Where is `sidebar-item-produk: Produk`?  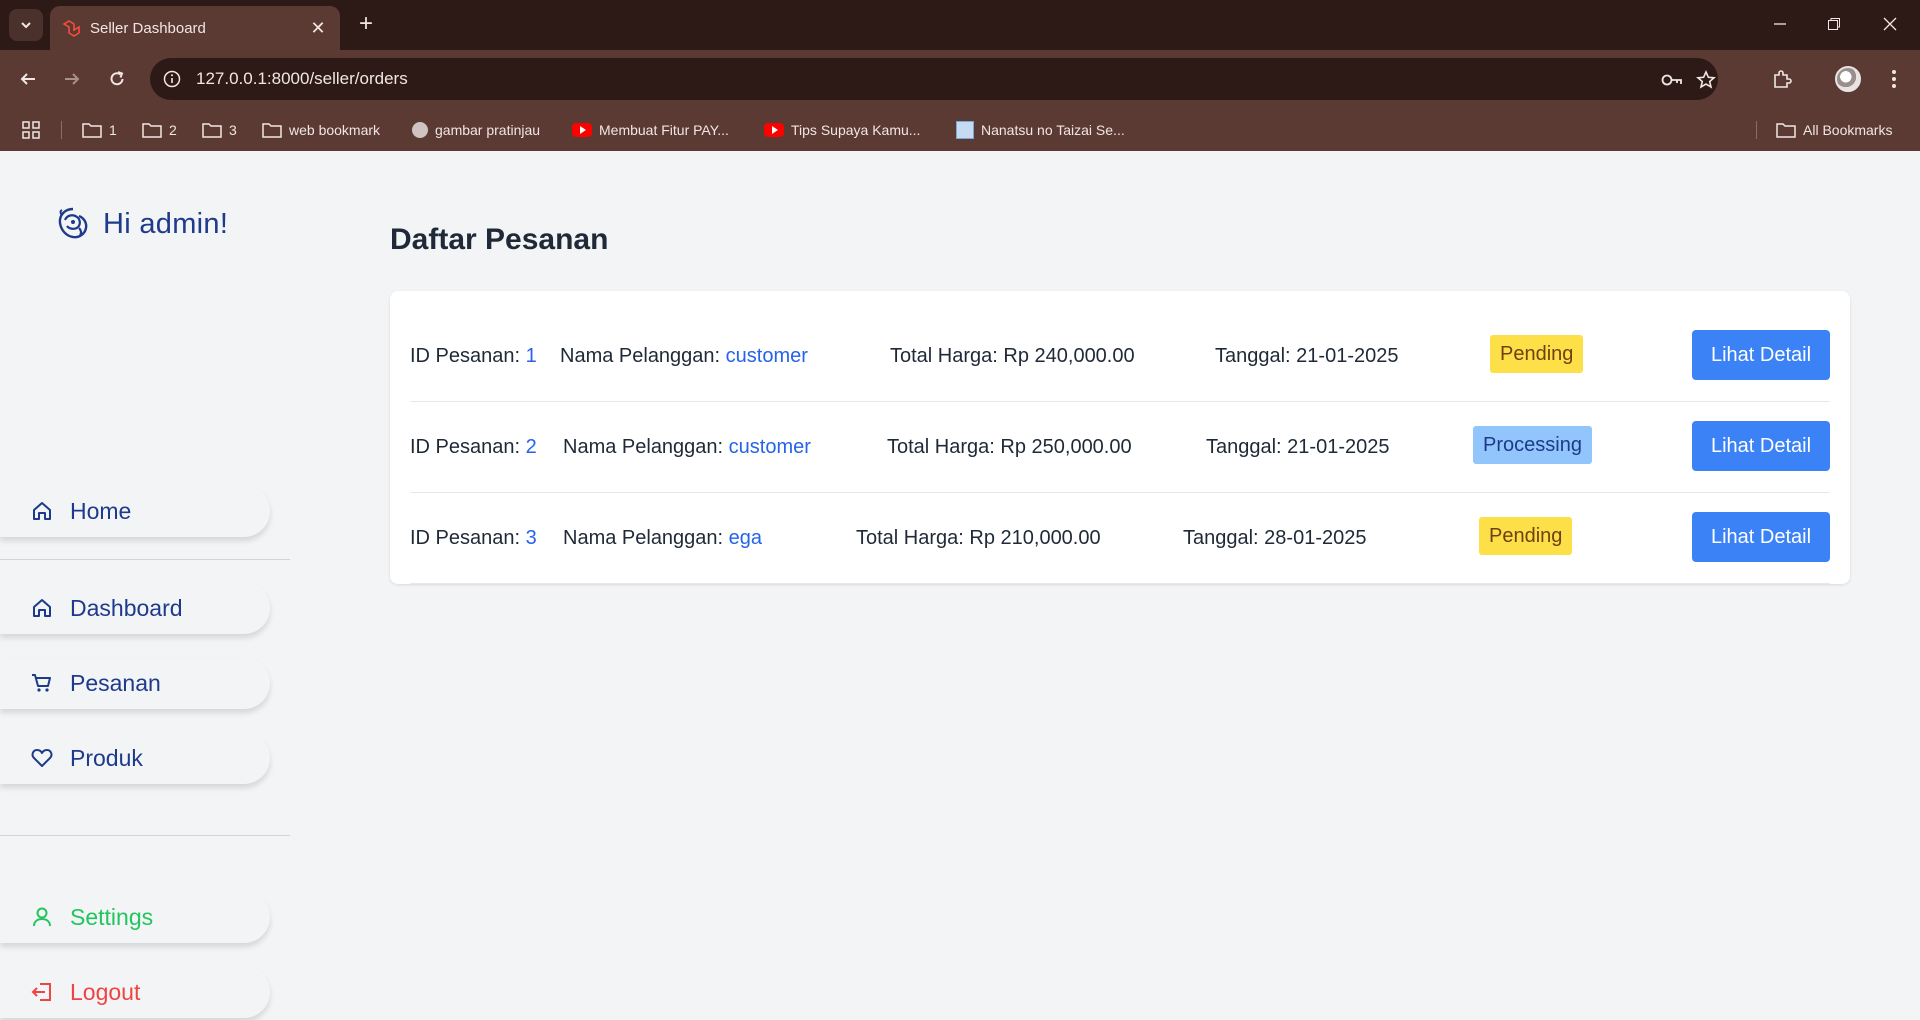 sidebar-item-produk: Produk is located at coordinates (135, 758).